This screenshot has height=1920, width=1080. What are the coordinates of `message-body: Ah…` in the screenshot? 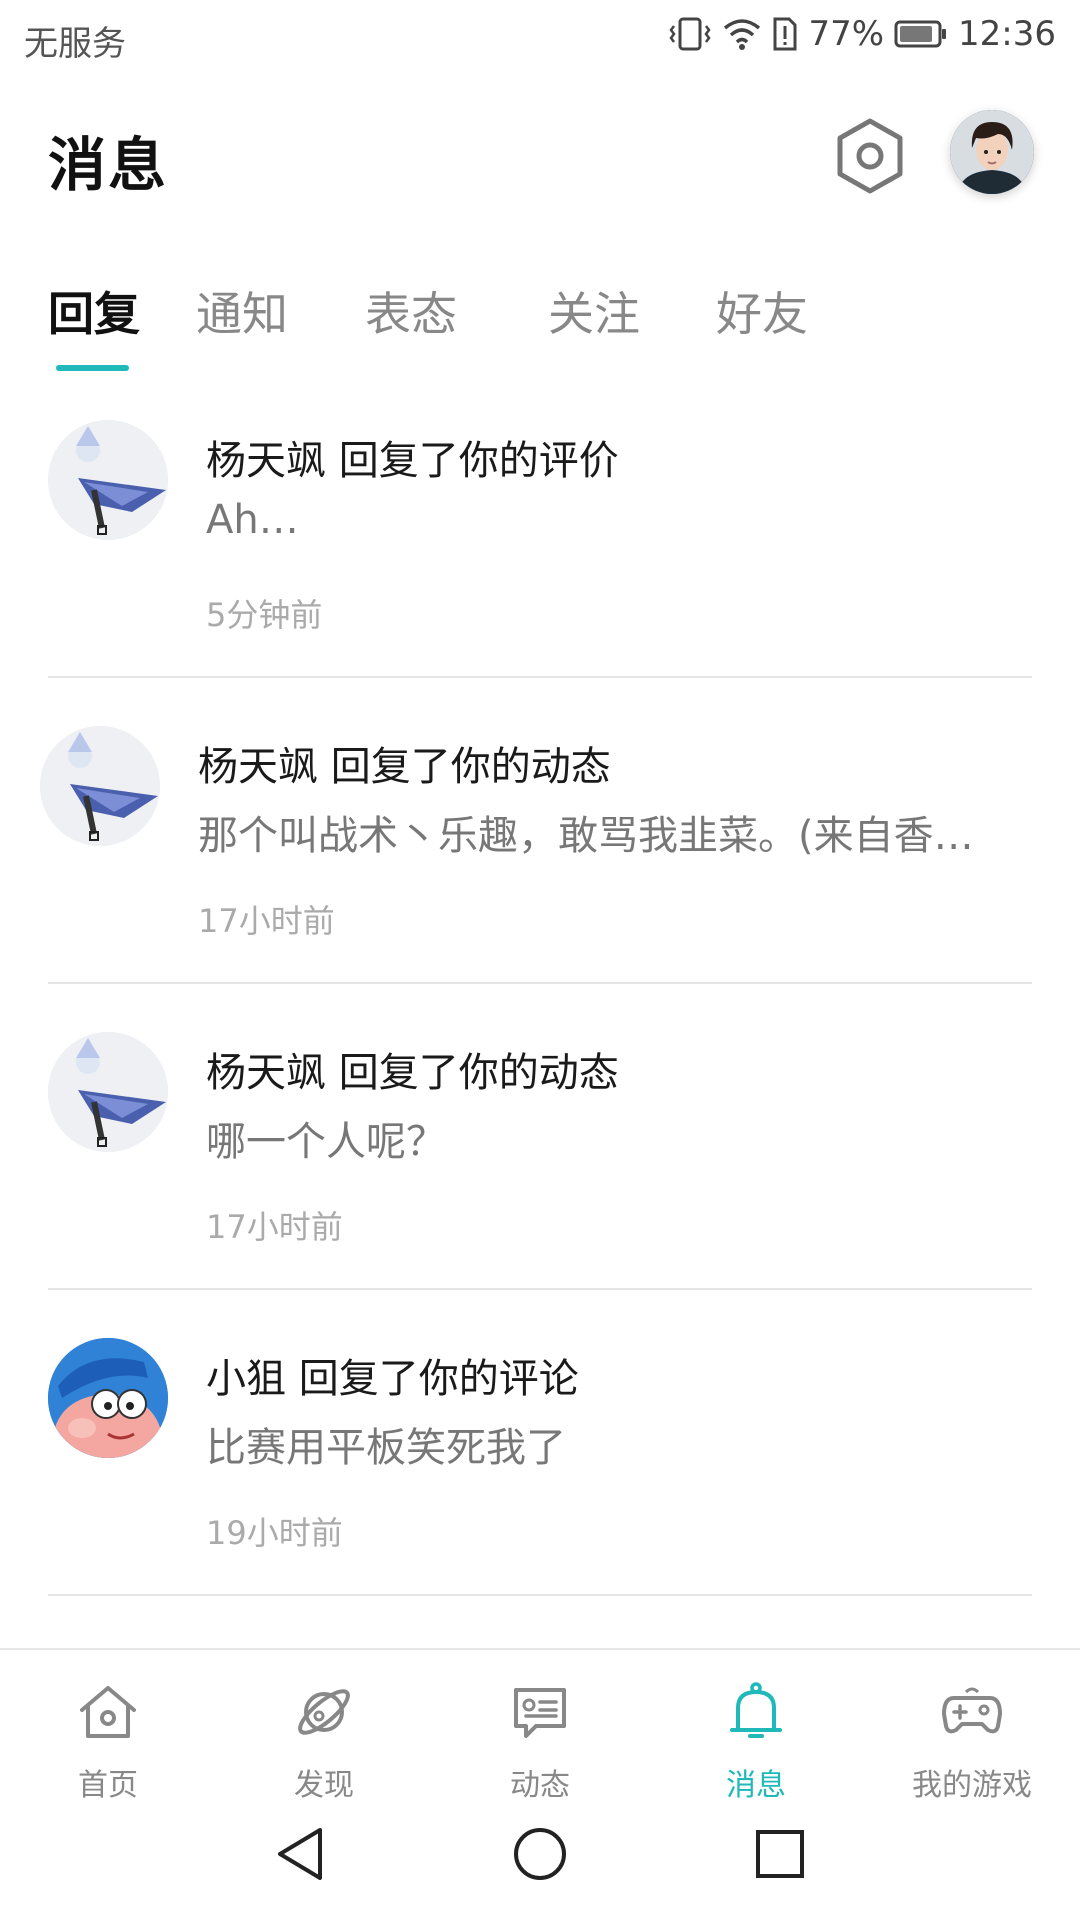 It's located at (252, 520).